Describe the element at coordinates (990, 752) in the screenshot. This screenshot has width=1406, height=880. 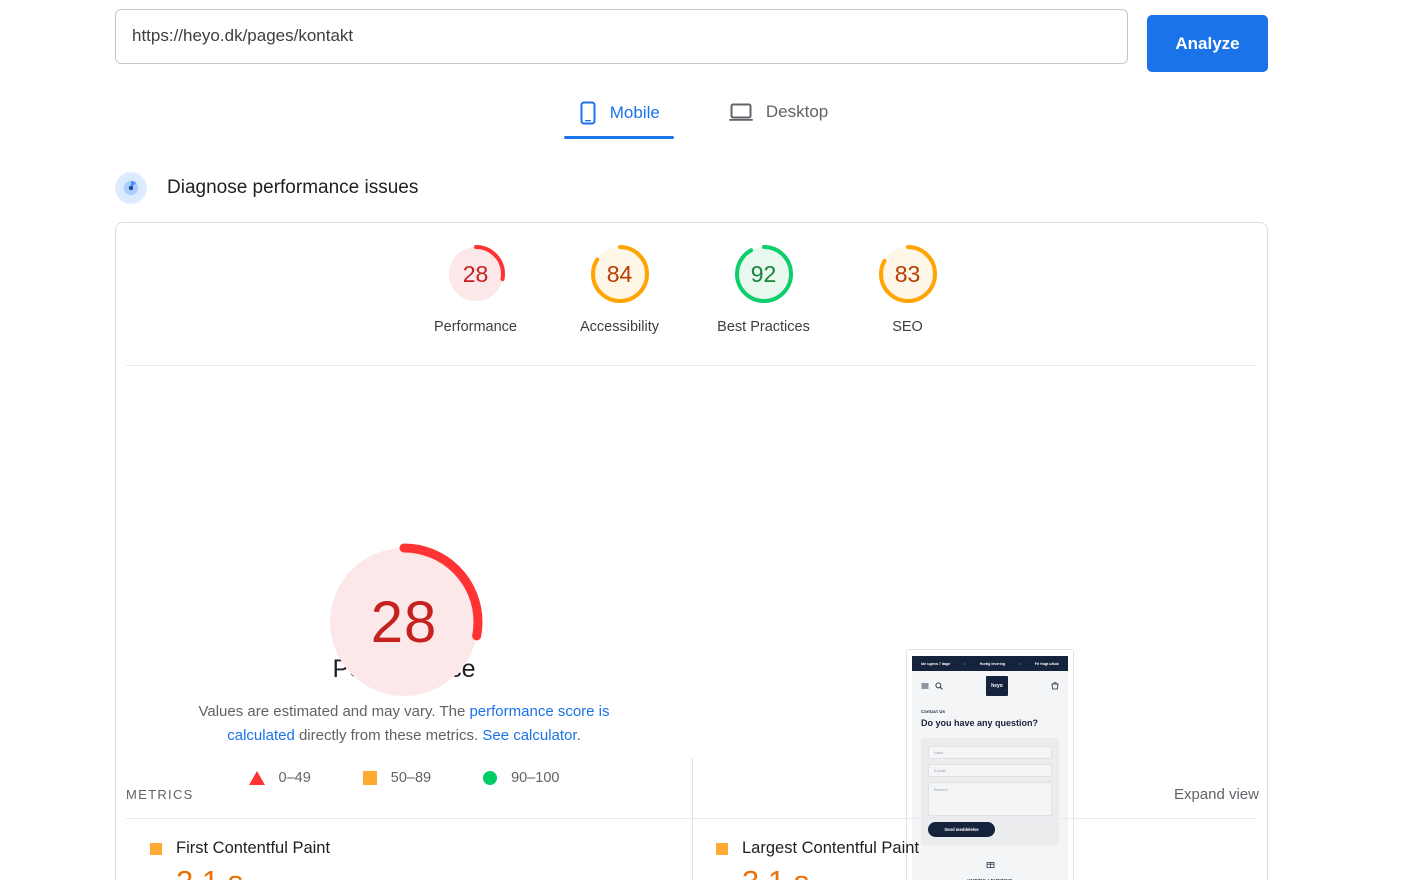
I see `screenshot-name-field: Navn` at that location.